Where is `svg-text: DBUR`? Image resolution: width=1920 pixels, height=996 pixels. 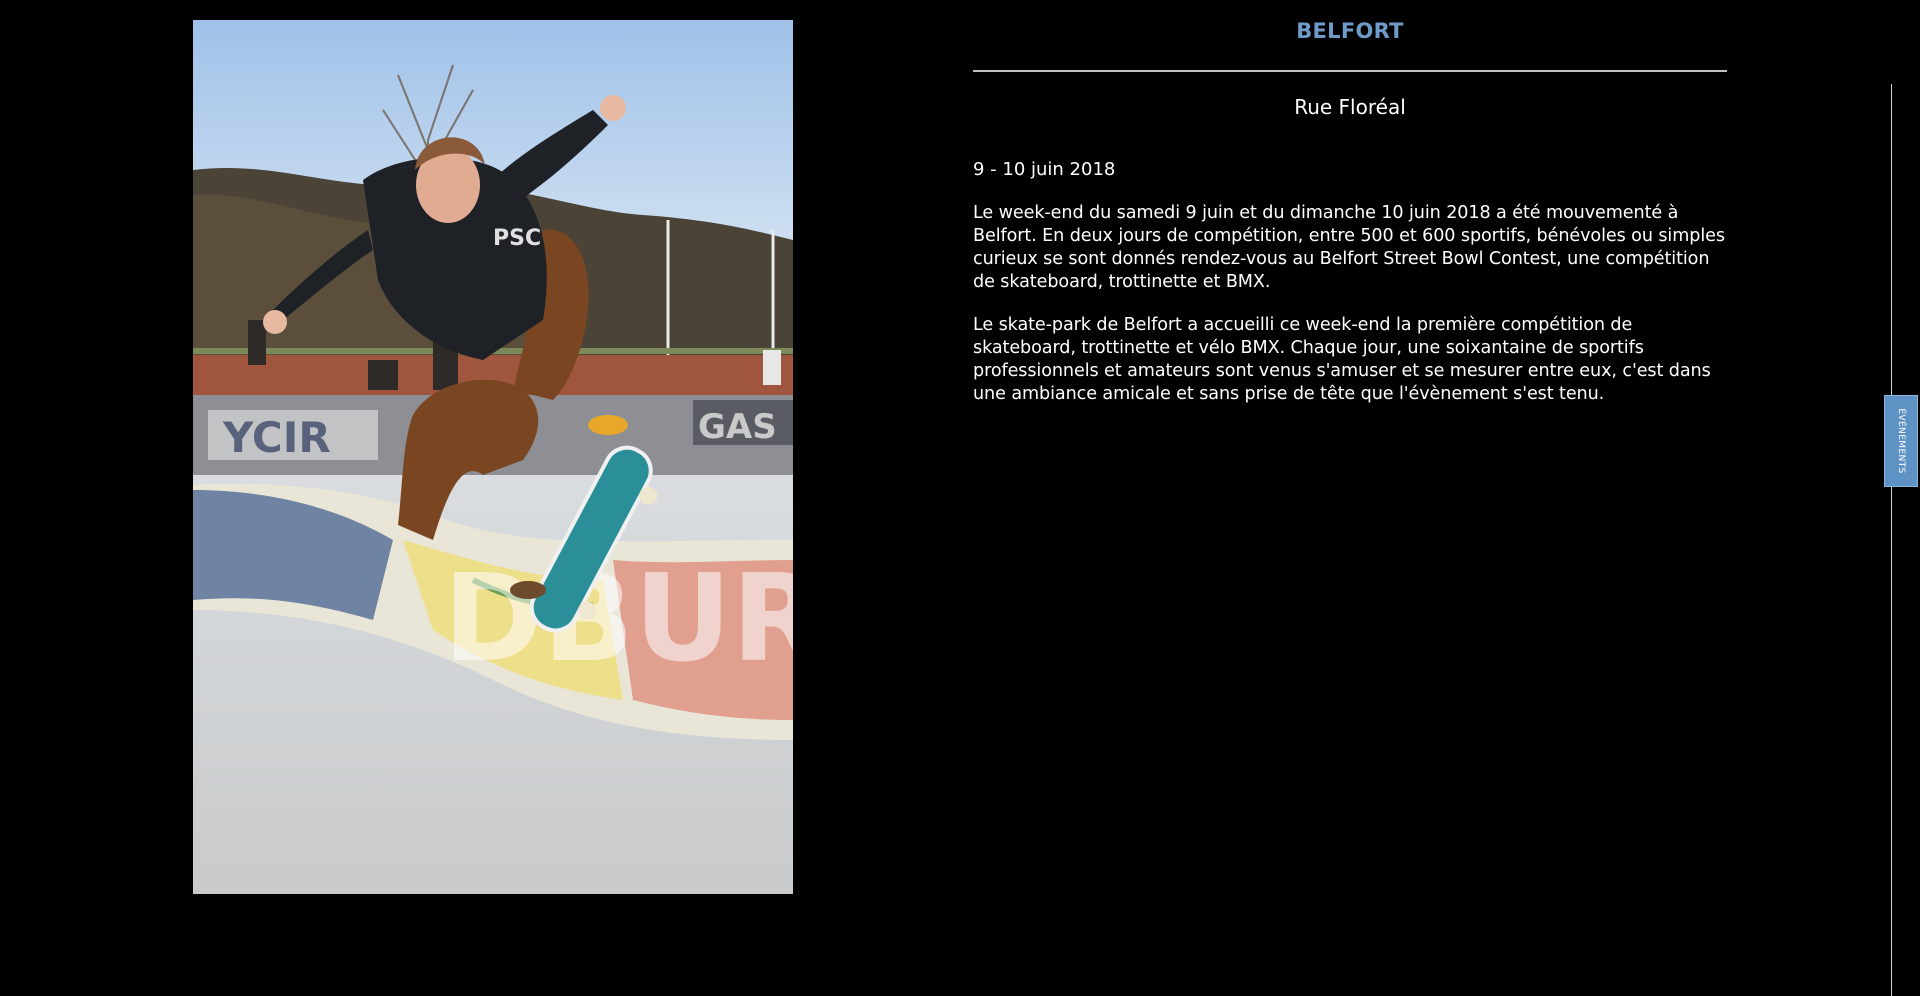
svg-text: DBUR is located at coordinates (618, 619).